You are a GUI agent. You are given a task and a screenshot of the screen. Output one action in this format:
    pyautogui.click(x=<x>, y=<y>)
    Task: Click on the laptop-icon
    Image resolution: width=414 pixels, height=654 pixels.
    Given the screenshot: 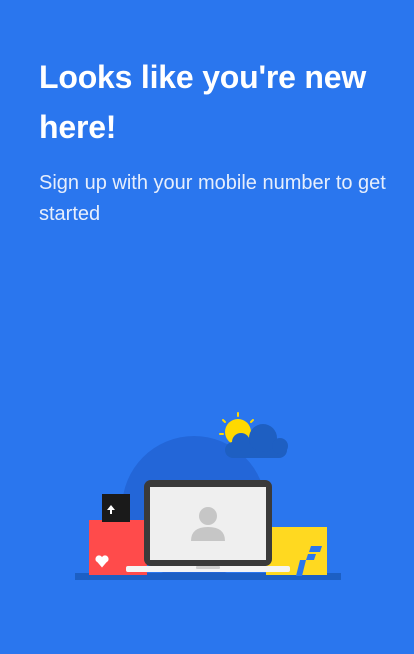 What is the action you would take?
    pyautogui.click(x=208, y=526)
    